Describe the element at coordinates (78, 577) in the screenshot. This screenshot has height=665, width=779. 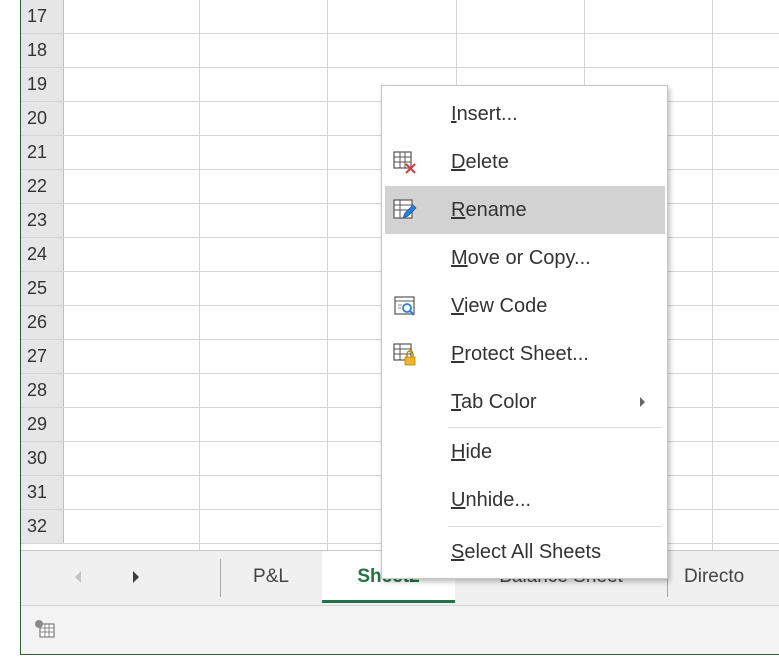
I see `scroll-tabs-left-icon` at that location.